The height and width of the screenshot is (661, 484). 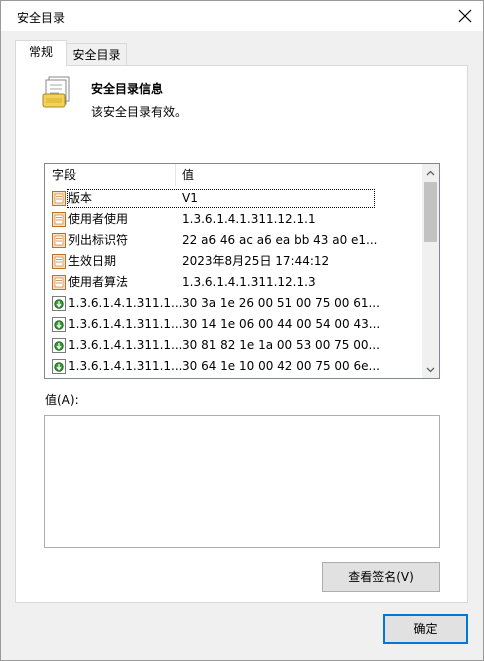 What do you see at coordinates (80, 198) in the screenshot?
I see `row-field: 版本` at bounding box center [80, 198].